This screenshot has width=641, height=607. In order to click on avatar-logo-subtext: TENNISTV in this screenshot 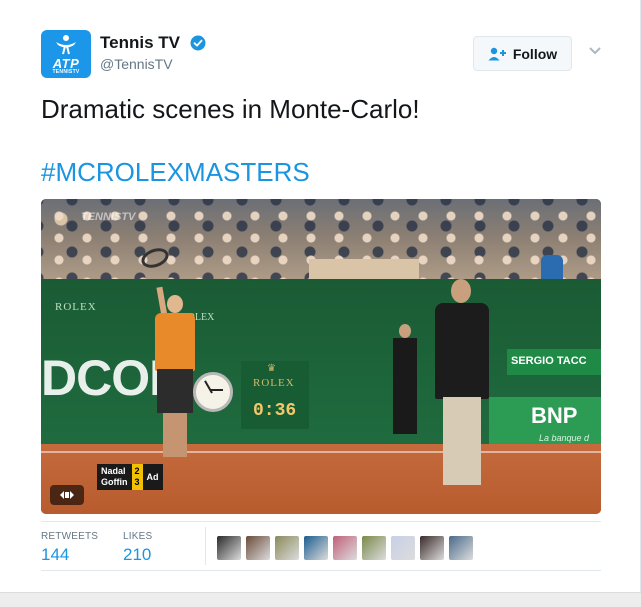, I will do `click(66, 72)`.